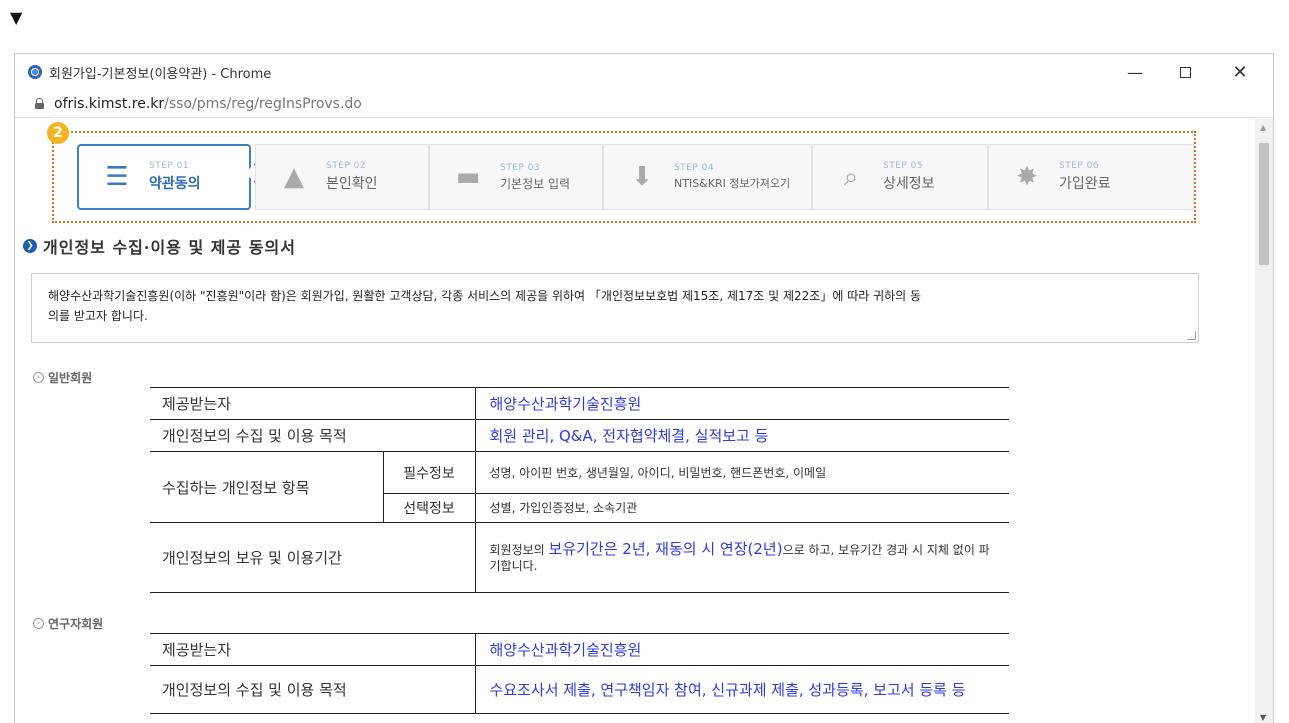 The height and width of the screenshot is (723, 1289). I want to click on table-cell-label: 개인정보의 보유 및 이용기간, so click(313, 557).